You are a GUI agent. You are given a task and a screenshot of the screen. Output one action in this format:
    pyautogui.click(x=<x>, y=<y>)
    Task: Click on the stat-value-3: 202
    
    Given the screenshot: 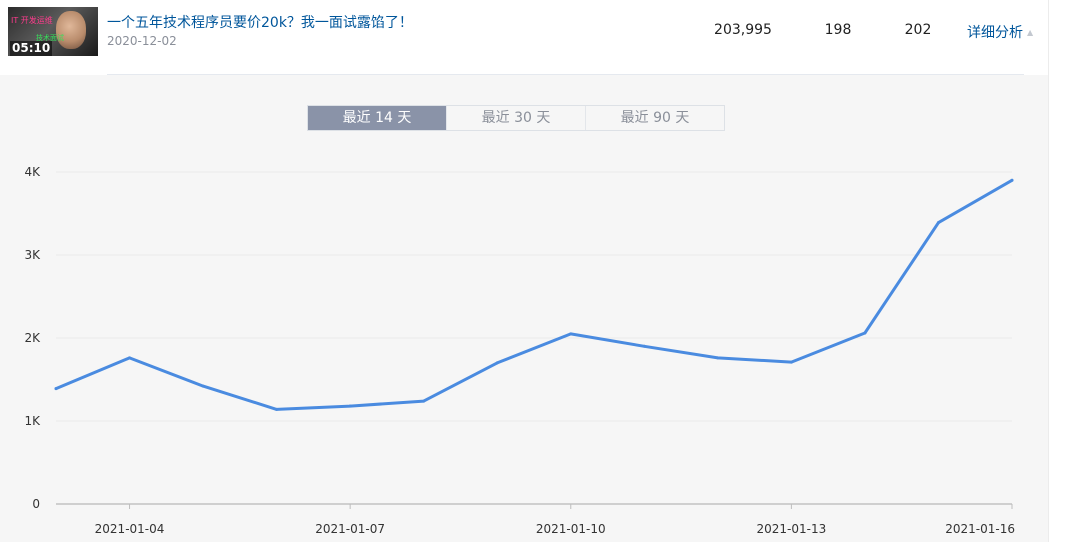 What is the action you would take?
    pyautogui.click(x=918, y=30)
    